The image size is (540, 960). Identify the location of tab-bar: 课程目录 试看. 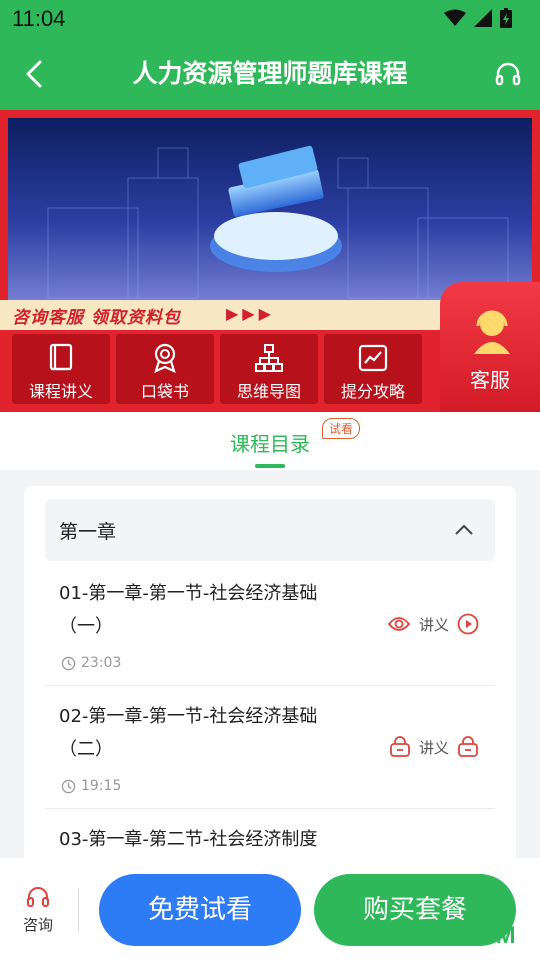
(270, 441).